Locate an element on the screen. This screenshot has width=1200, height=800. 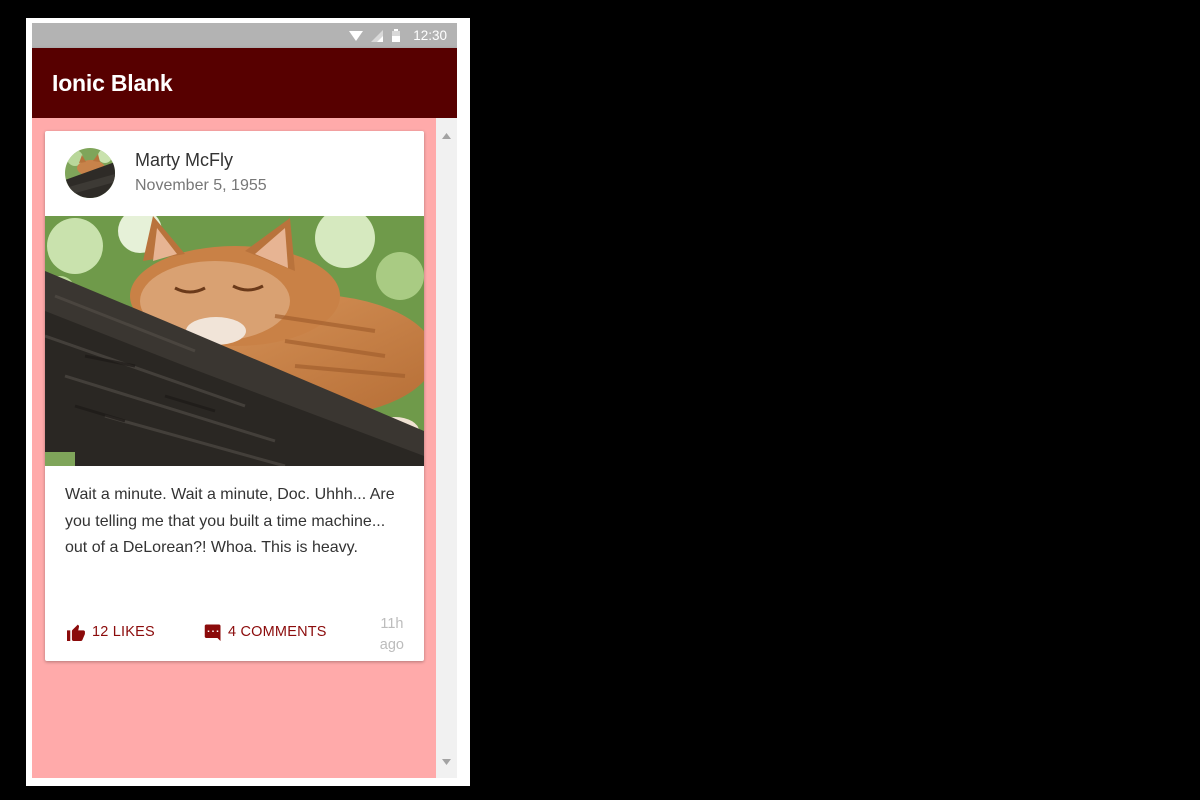
scroll-down-icon is located at coordinates (446, 761).